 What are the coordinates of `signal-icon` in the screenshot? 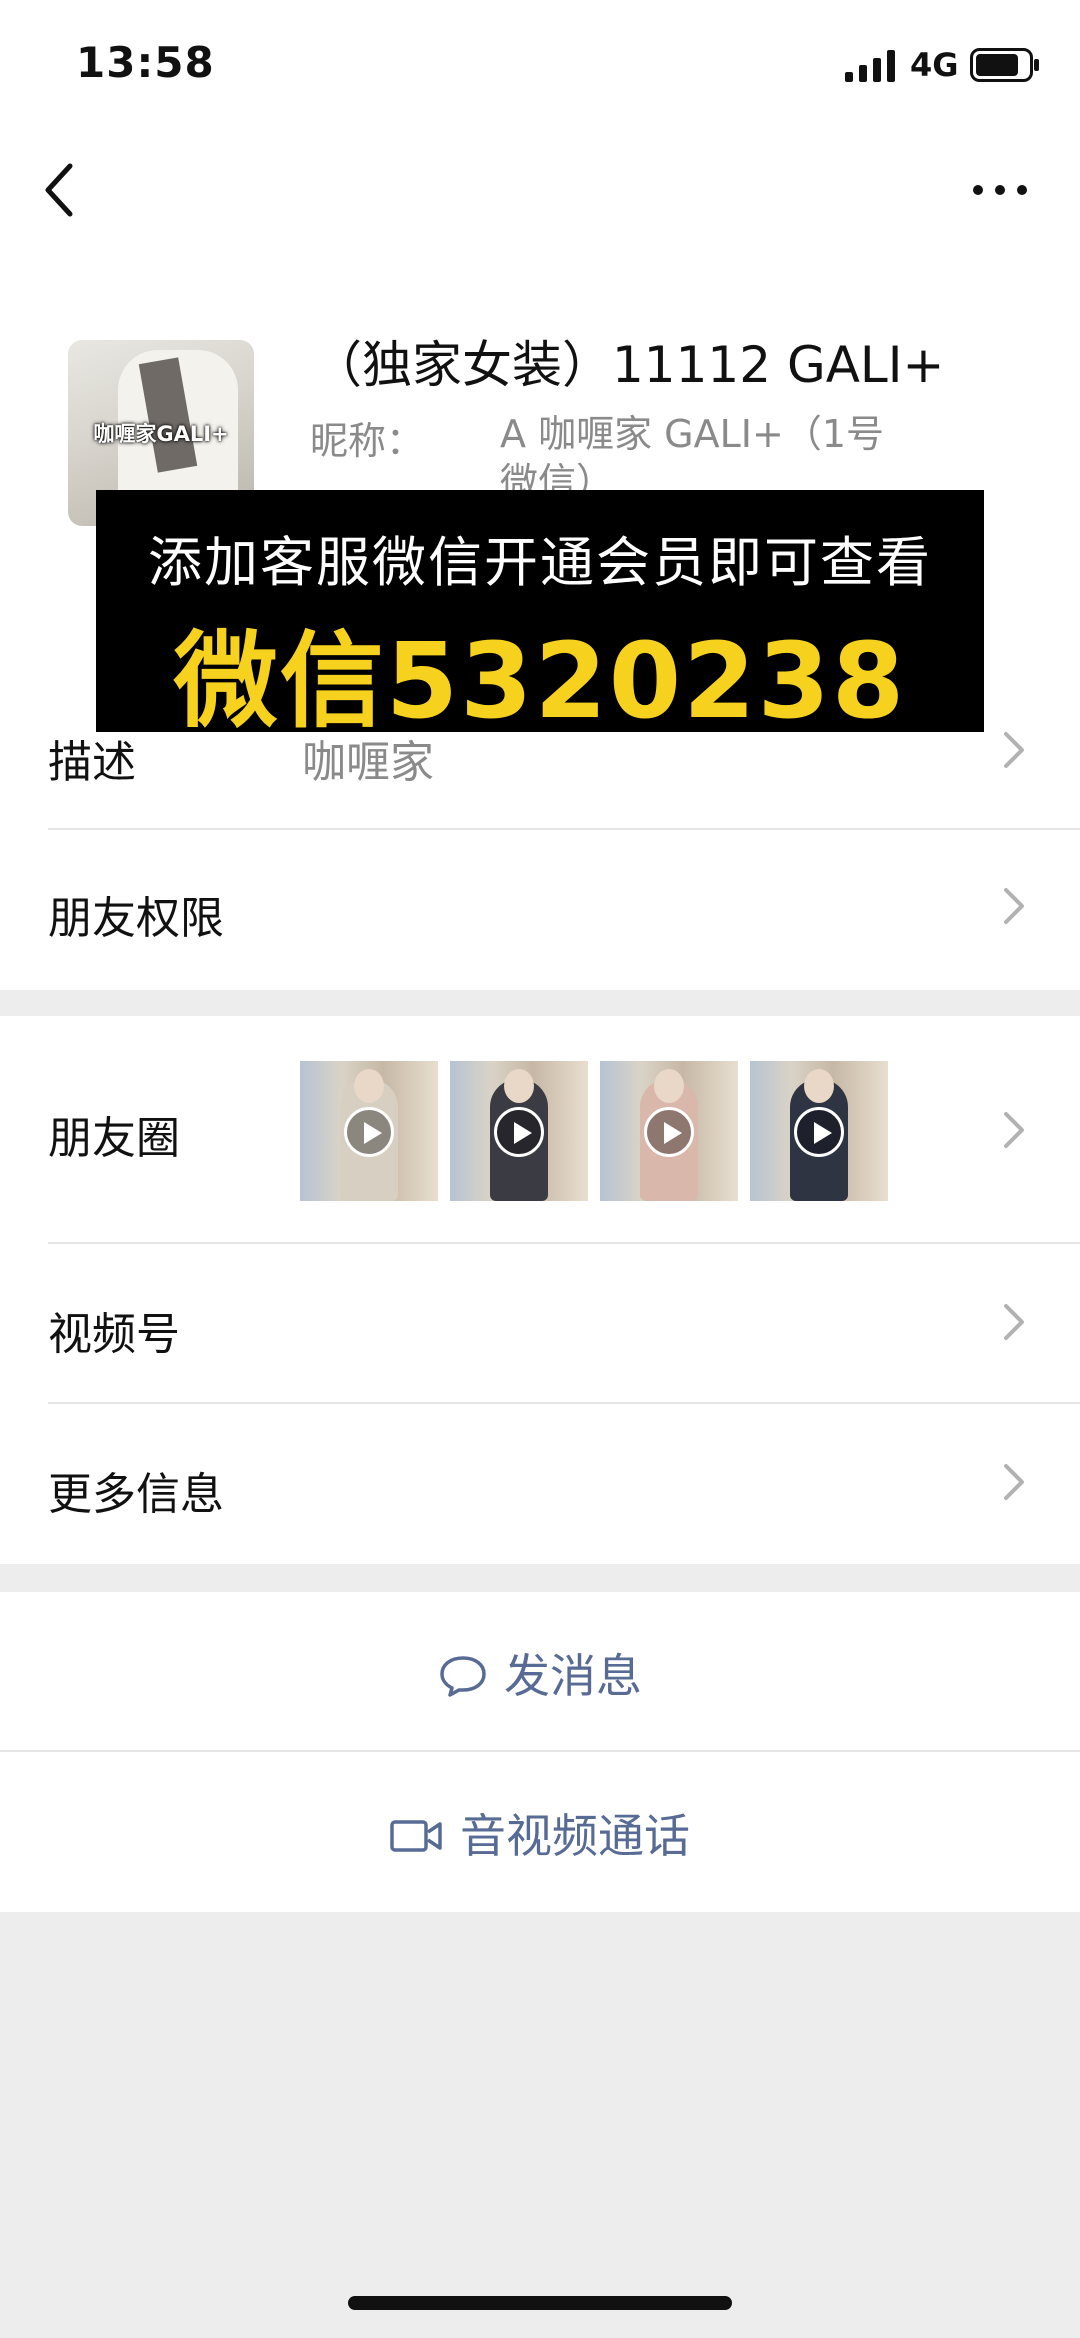 It's located at (870, 66).